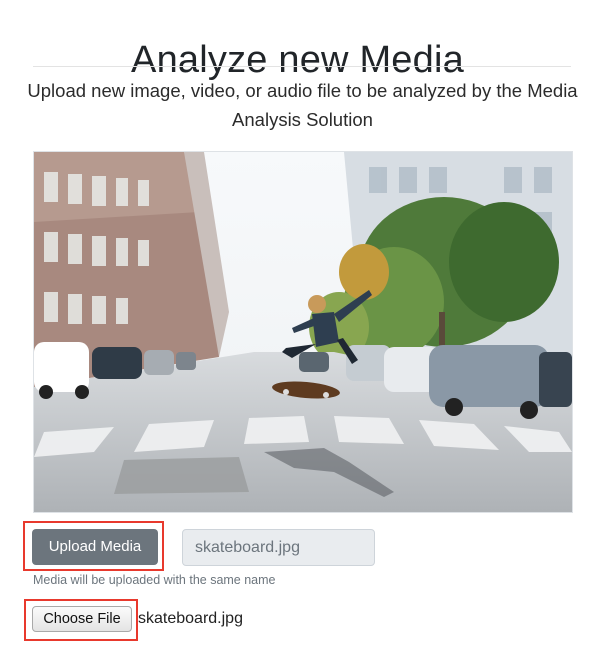 The width and height of the screenshot is (595, 647). What do you see at coordinates (190, 618) in the screenshot?
I see `selected-file-name: skateboard.jpg` at bounding box center [190, 618].